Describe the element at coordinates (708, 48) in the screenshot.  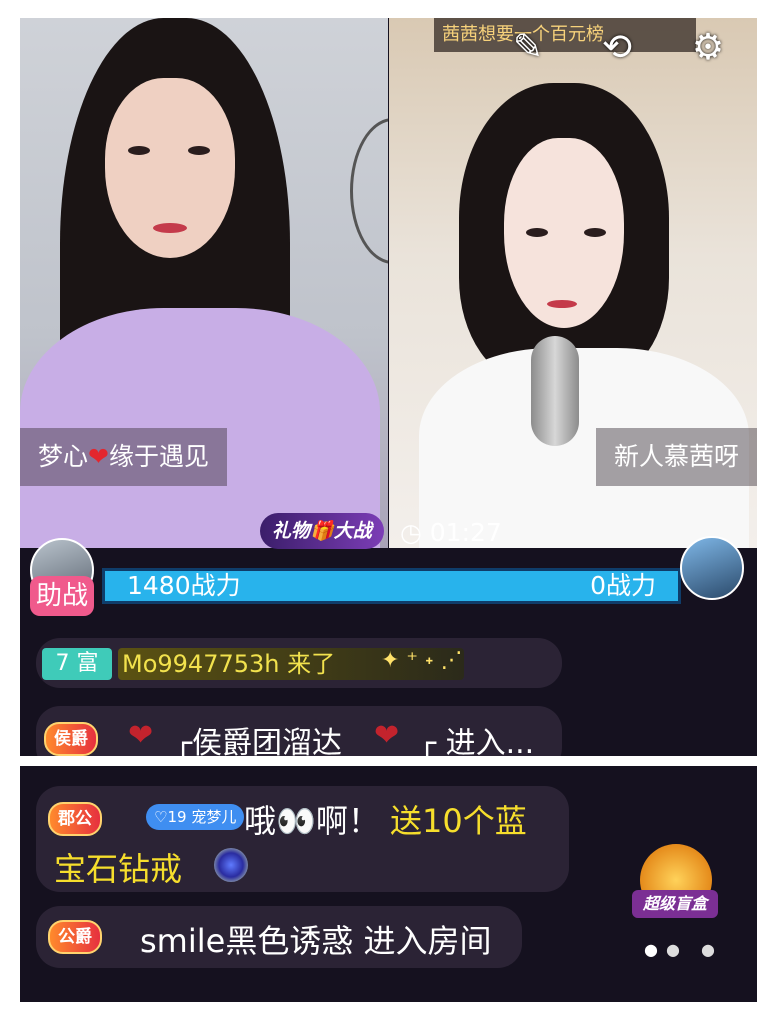
I see `gear-icon: ⚙` at that location.